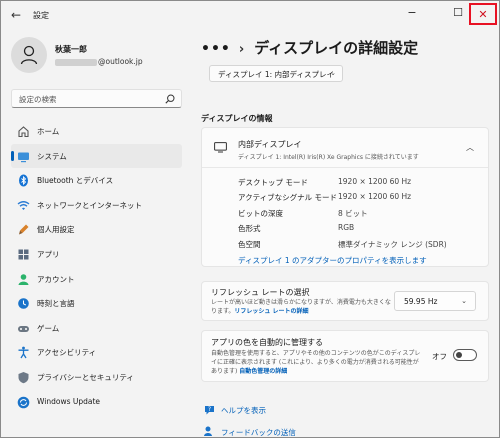  I want to click on sidebar-item-label: Windows Update, so click(69, 401).